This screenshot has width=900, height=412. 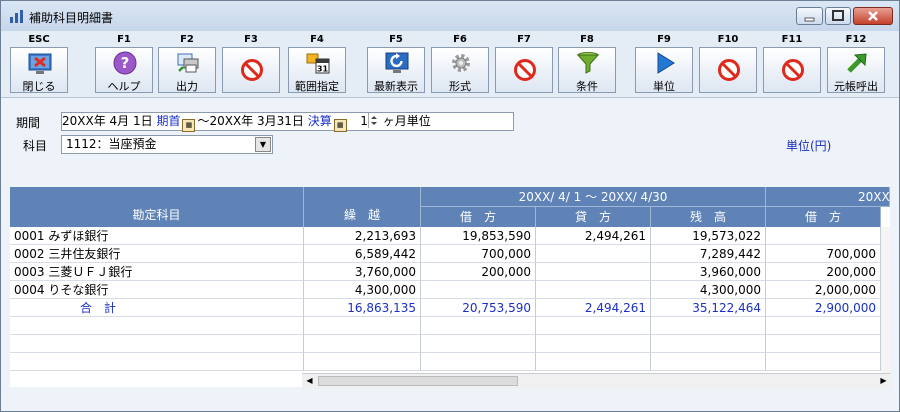 I want to click on toolbar-slot-f10: F10, so click(x=728, y=64).